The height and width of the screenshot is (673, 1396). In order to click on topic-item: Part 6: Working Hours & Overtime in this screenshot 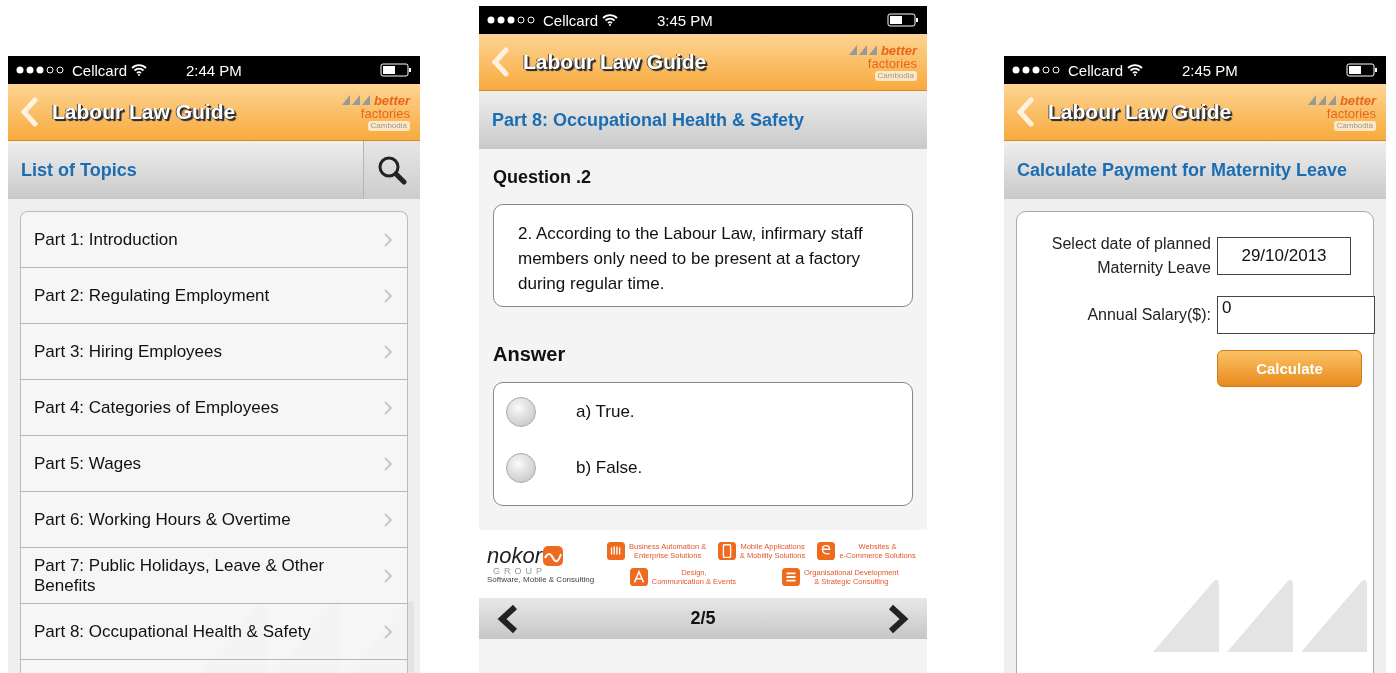, I will do `click(214, 520)`.